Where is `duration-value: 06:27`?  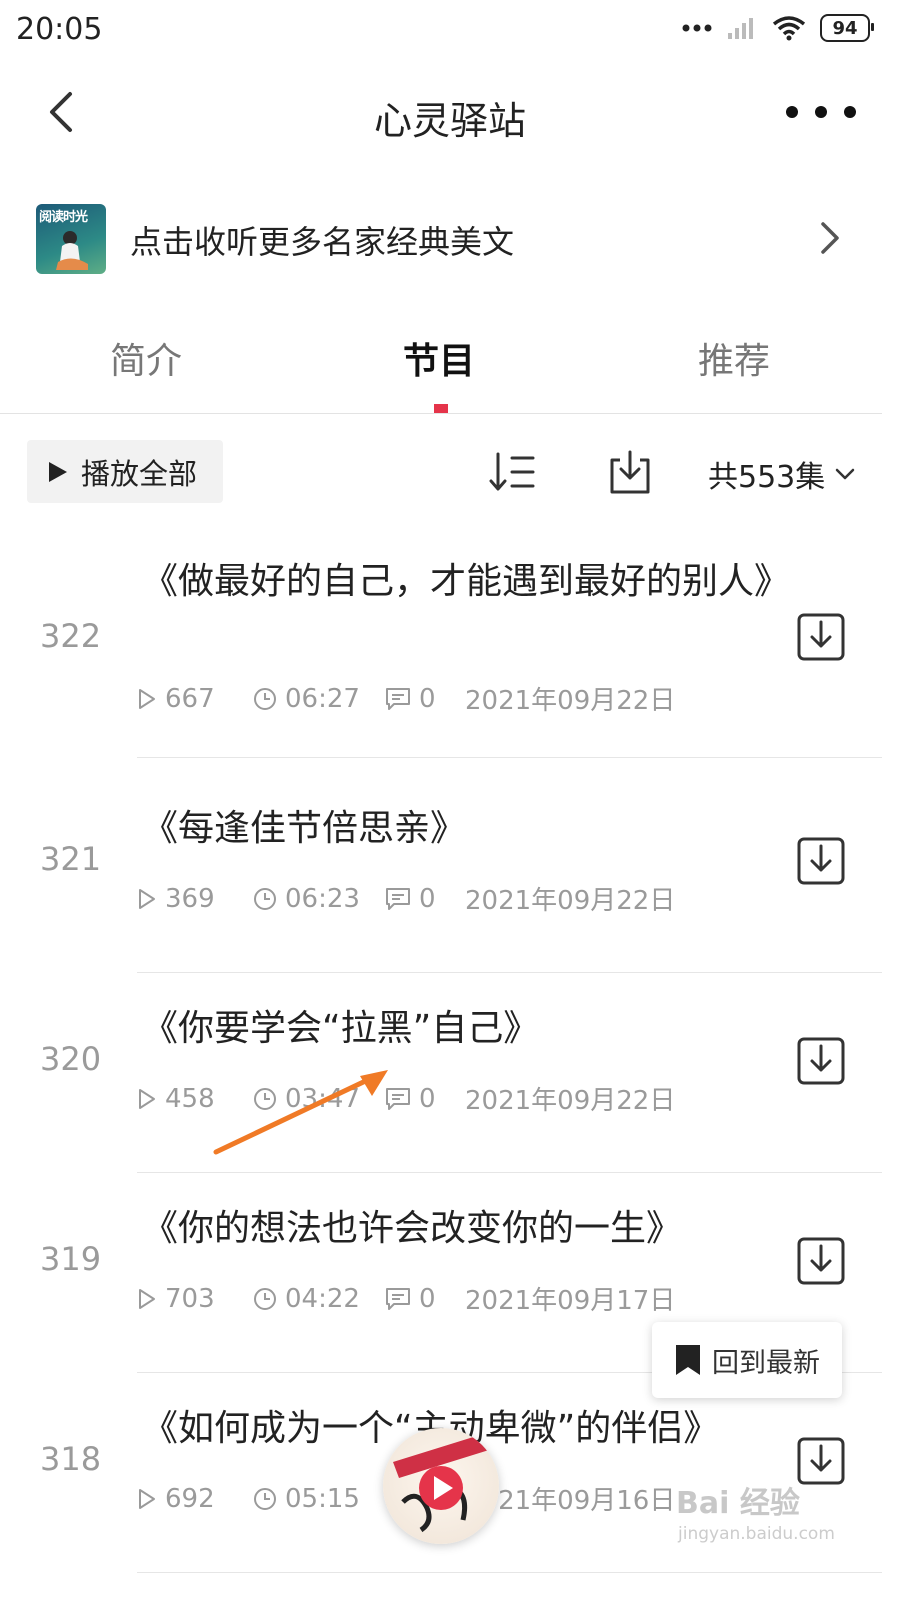
duration-value: 06:27 is located at coordinates (322, 698).